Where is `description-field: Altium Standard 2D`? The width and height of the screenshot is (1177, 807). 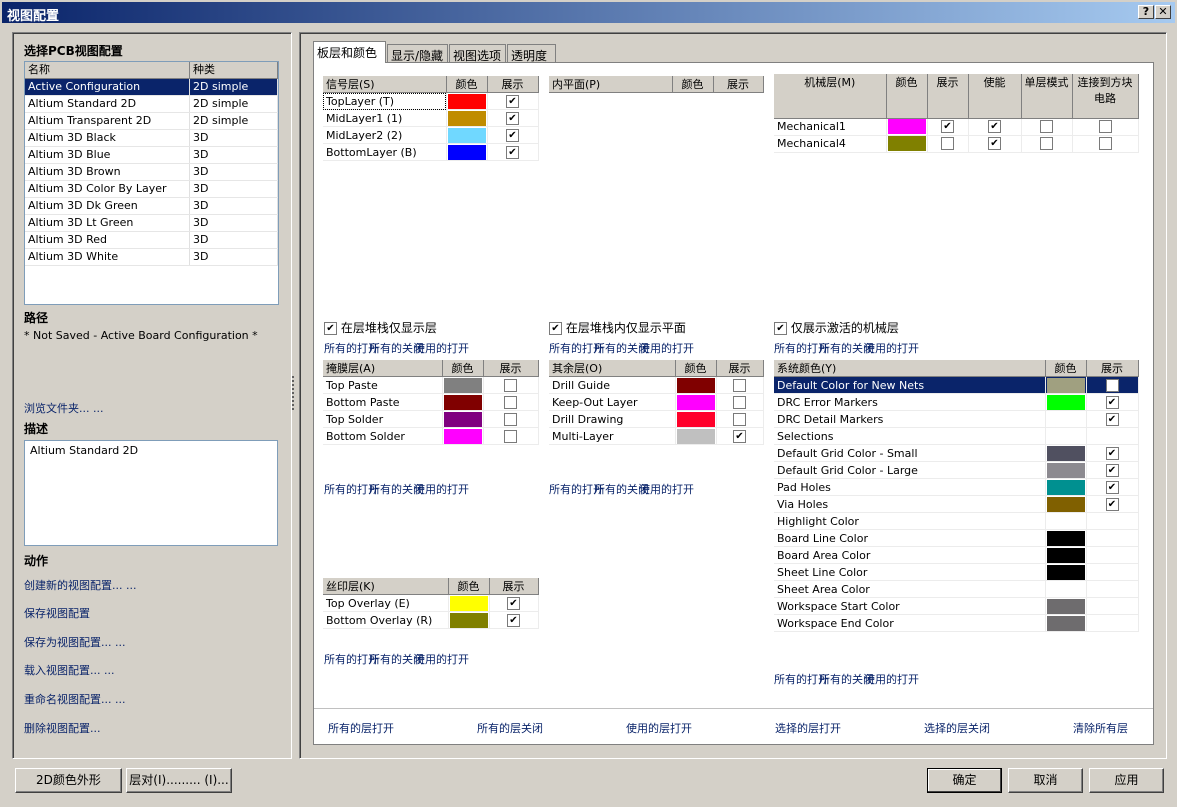 description-field: Altium Standard 2D is located at coordinates (151, 493).